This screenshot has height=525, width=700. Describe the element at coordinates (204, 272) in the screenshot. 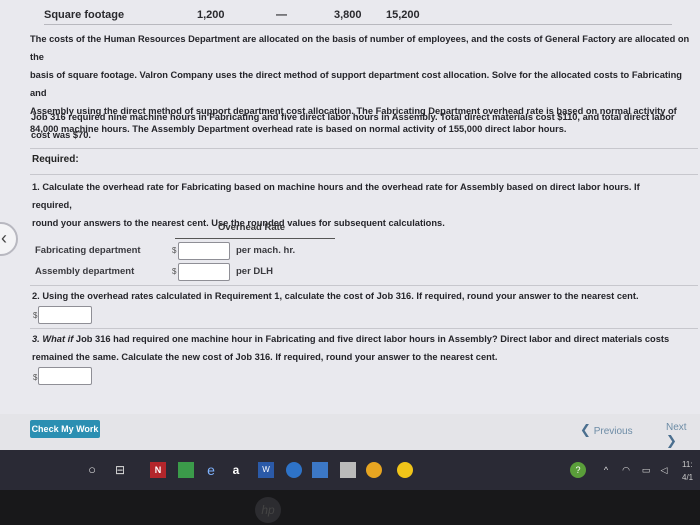

I see `assembly-rate-input` at that location.